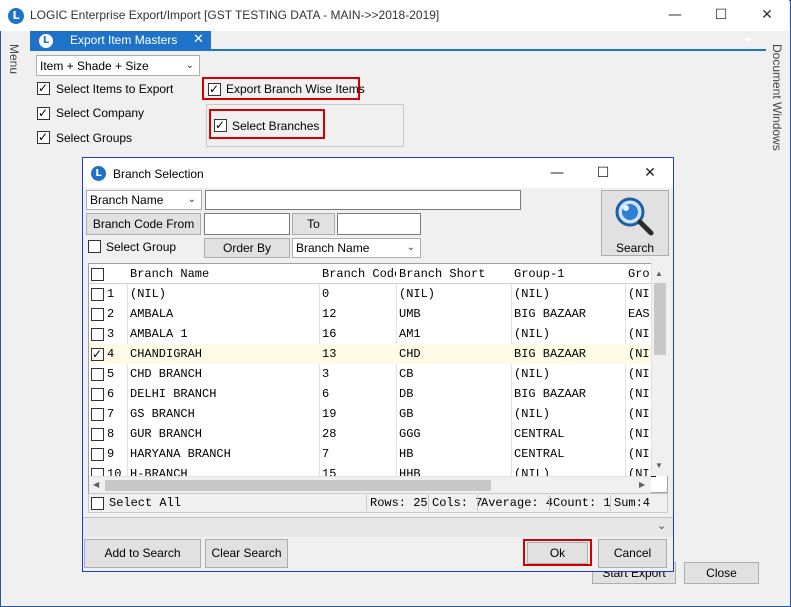 This screenshot has width=791, height=607. Describe the element at coordinates (142, 553) in the screenshot. I see `add-to-search-button: Add to Search` at that location.